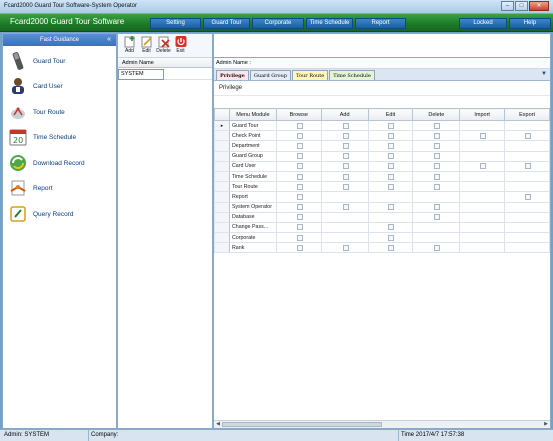 The image size is (553, 441). What do you see at coordinates (390, 114) in the screenshot?
I see `col-edit: Edit` at bounding box center [390, 114].